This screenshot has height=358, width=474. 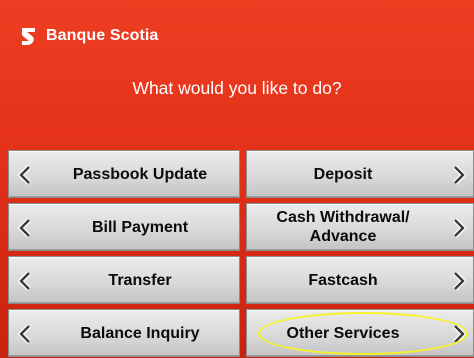 I want to click on brand-header: Banque Scotia, so click(x=88, y=36).